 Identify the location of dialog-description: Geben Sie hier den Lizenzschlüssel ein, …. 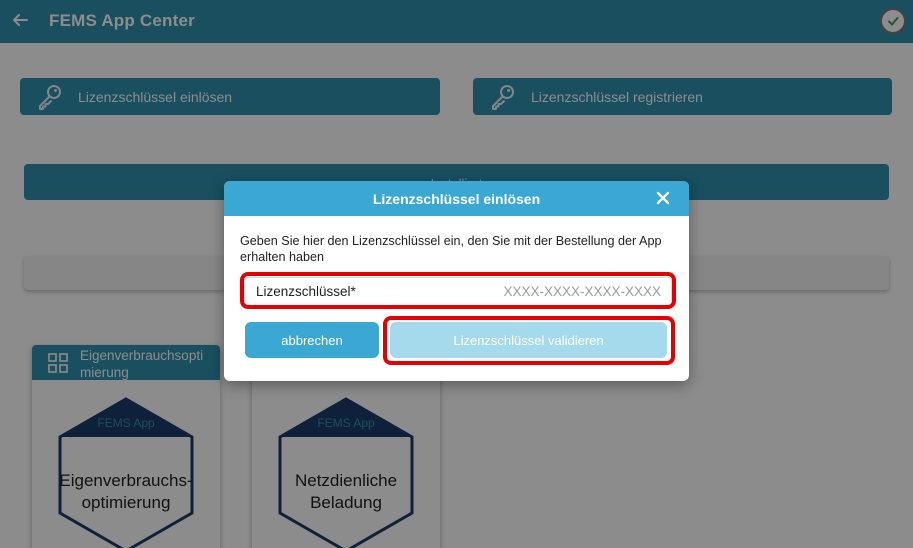
(451, 249).